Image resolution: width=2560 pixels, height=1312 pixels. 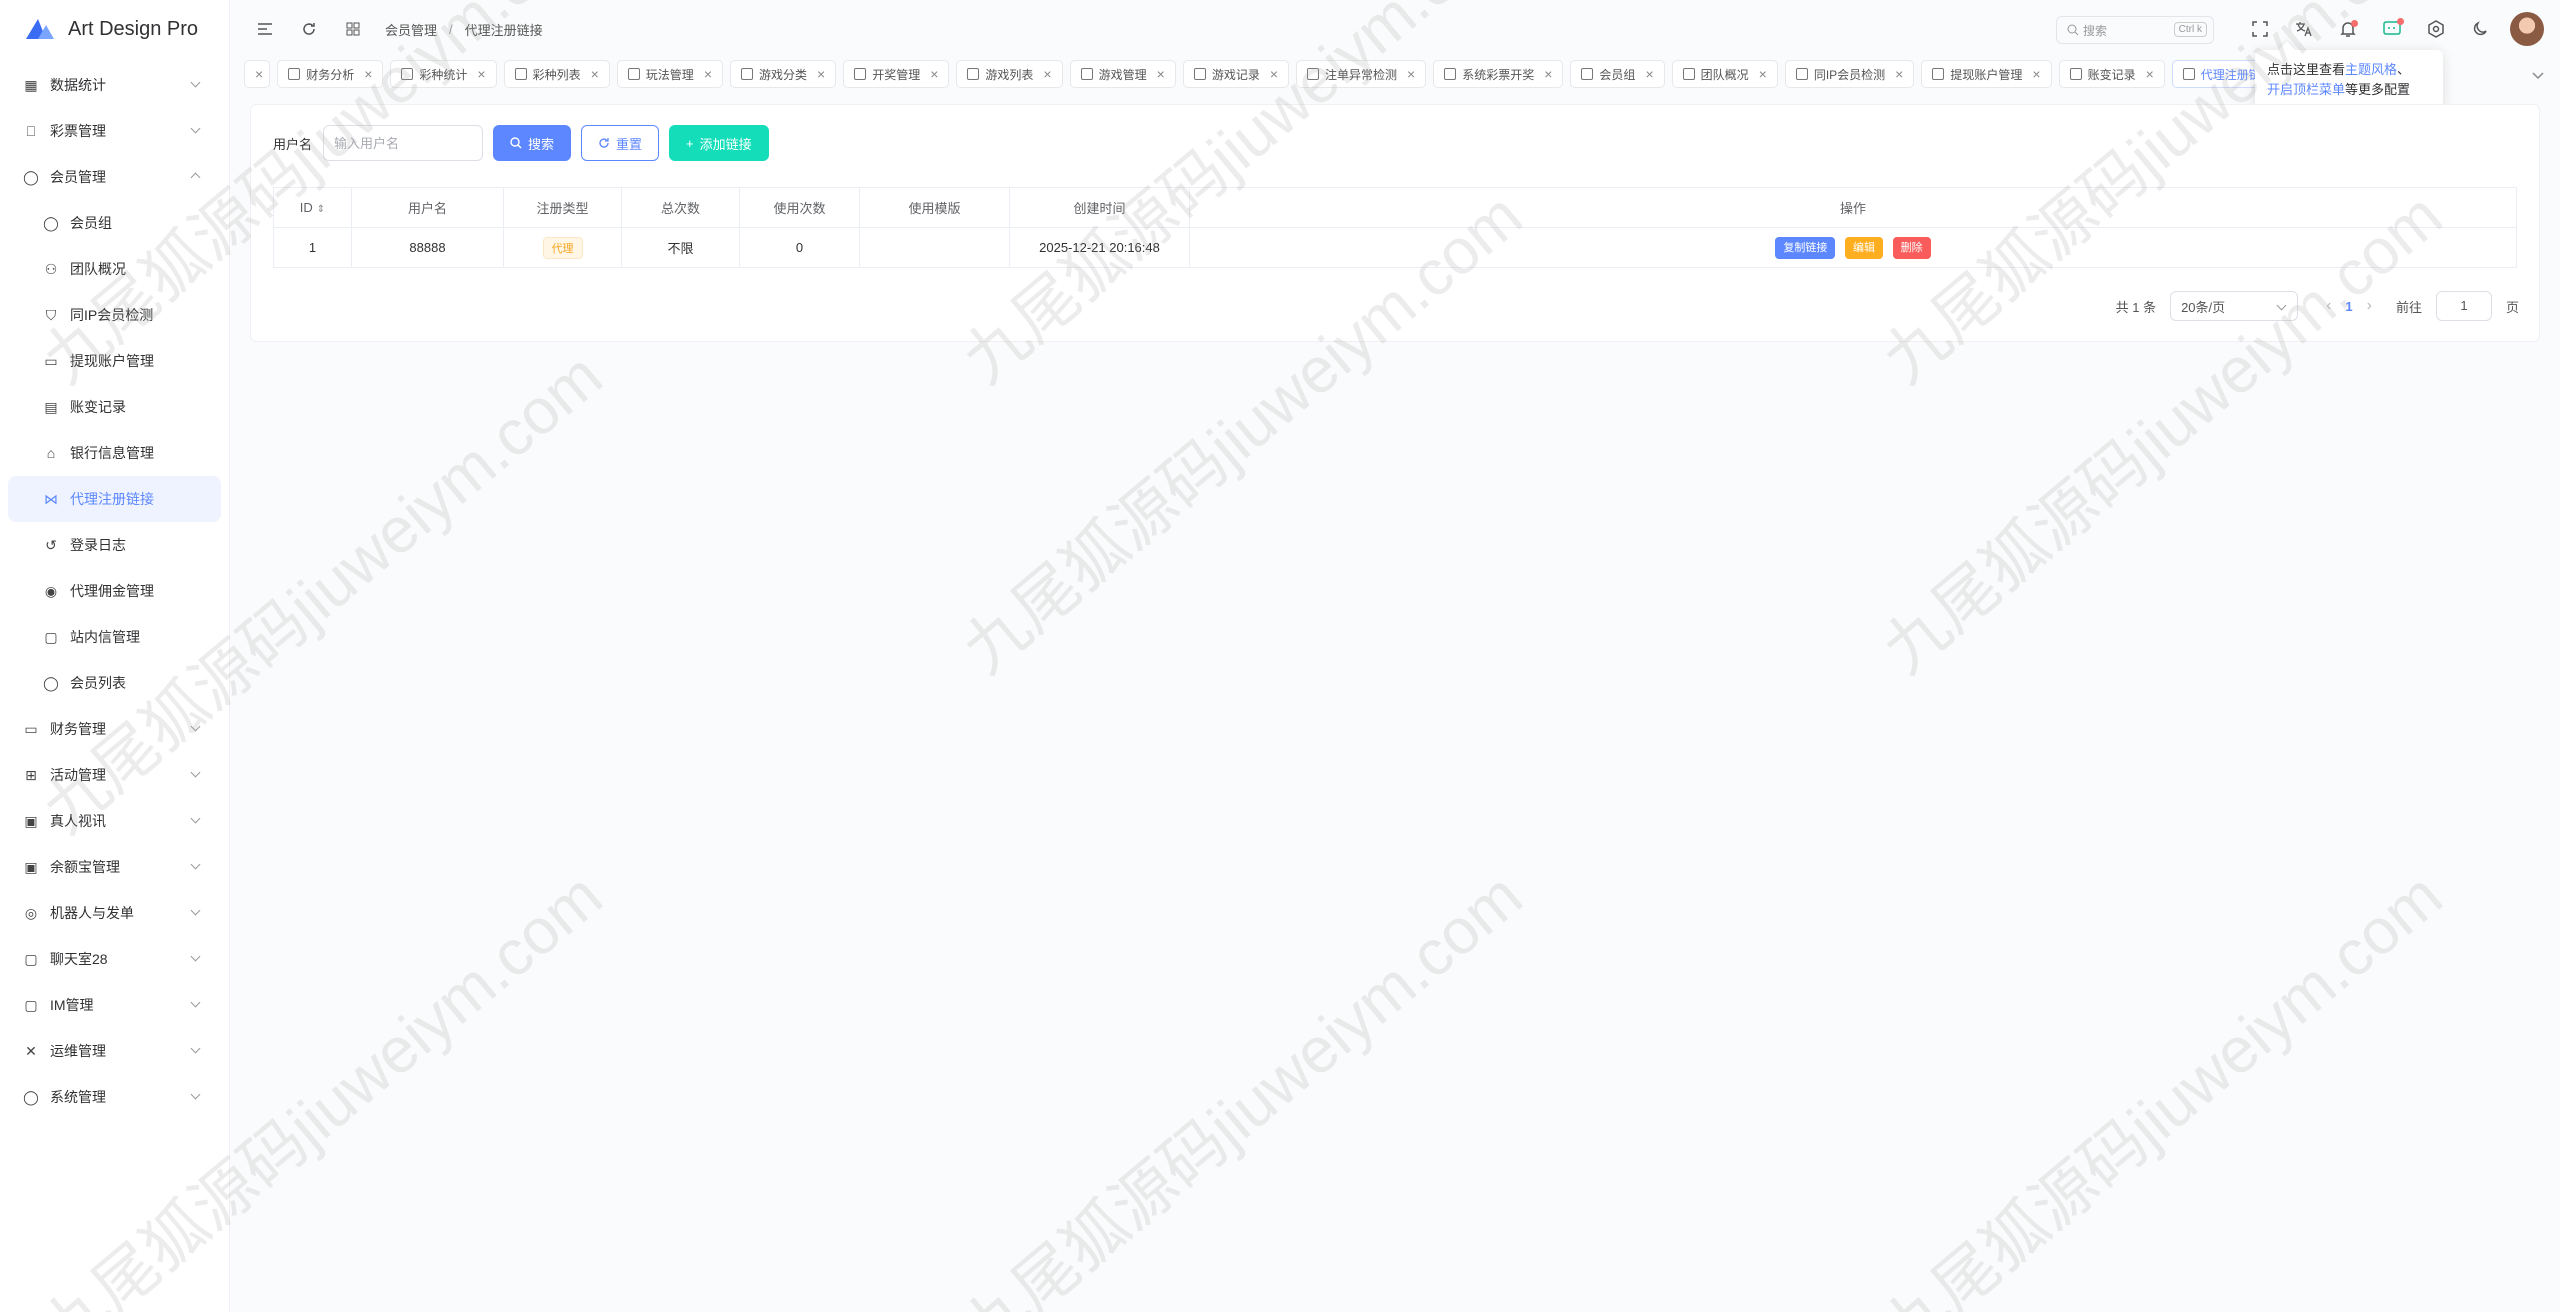 What do you see at coordinates (783, 74) in the screenshot?
I see `page-tab: 游戏分类 ×` at bounding box center [783, 74].